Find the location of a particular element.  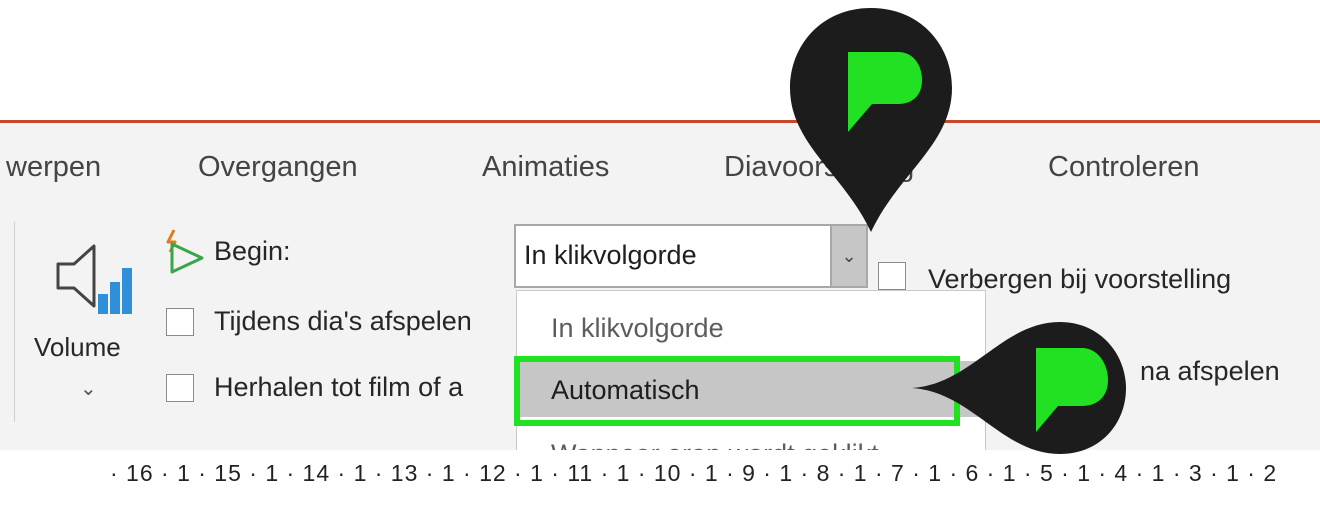

tab-ontwerpen: werpen is located at coordinates (53, 167).